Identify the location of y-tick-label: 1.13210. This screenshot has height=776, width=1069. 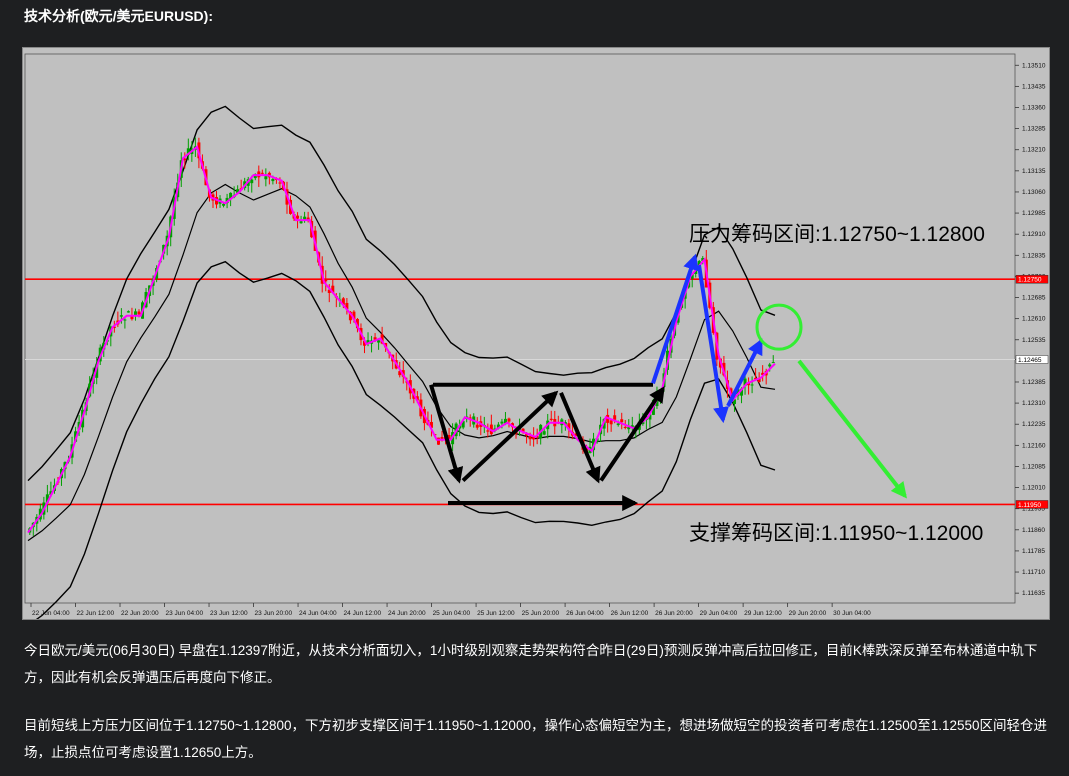
(1034, 150).